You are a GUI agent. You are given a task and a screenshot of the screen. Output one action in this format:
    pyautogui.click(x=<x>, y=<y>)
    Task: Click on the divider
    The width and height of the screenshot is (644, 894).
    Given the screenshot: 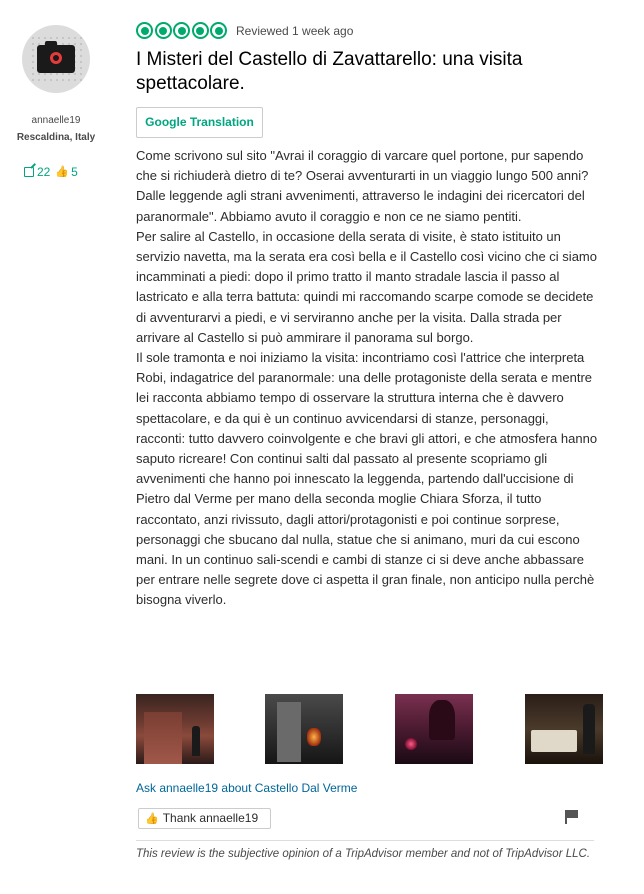 What is the action you would take?
    pyautogui.click(x=365, y=840)
    